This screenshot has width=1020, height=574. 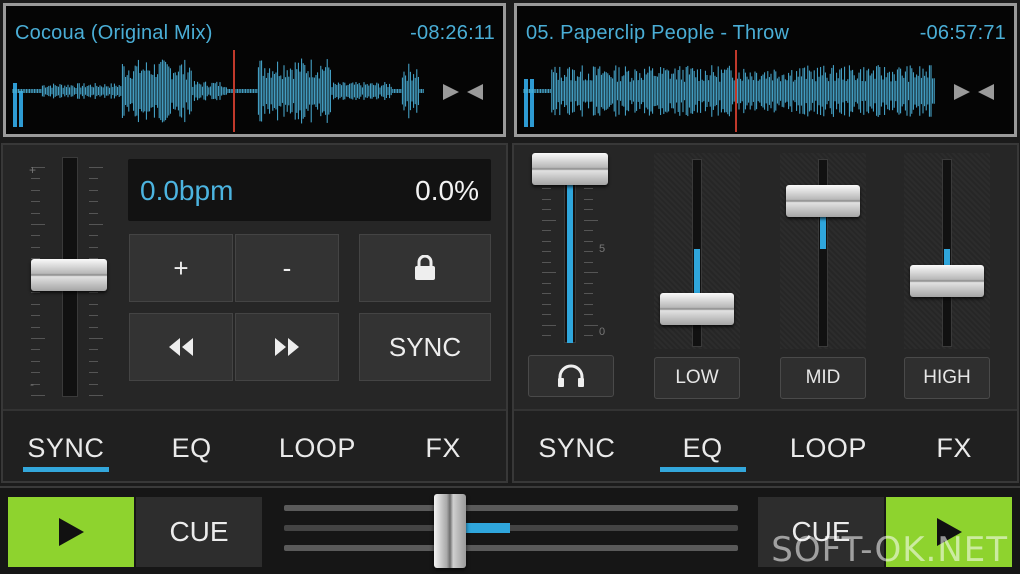 I want to click on eq-high-kill-button: HIGH, so click(x=947, y=378).